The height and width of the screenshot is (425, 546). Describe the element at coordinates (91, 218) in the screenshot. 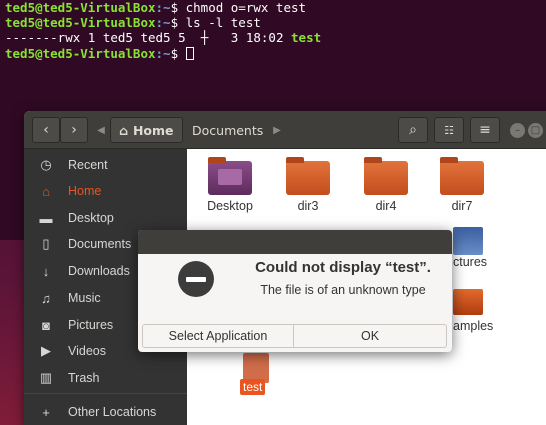

I see `sidebar-item-label: Desktop` at that location.